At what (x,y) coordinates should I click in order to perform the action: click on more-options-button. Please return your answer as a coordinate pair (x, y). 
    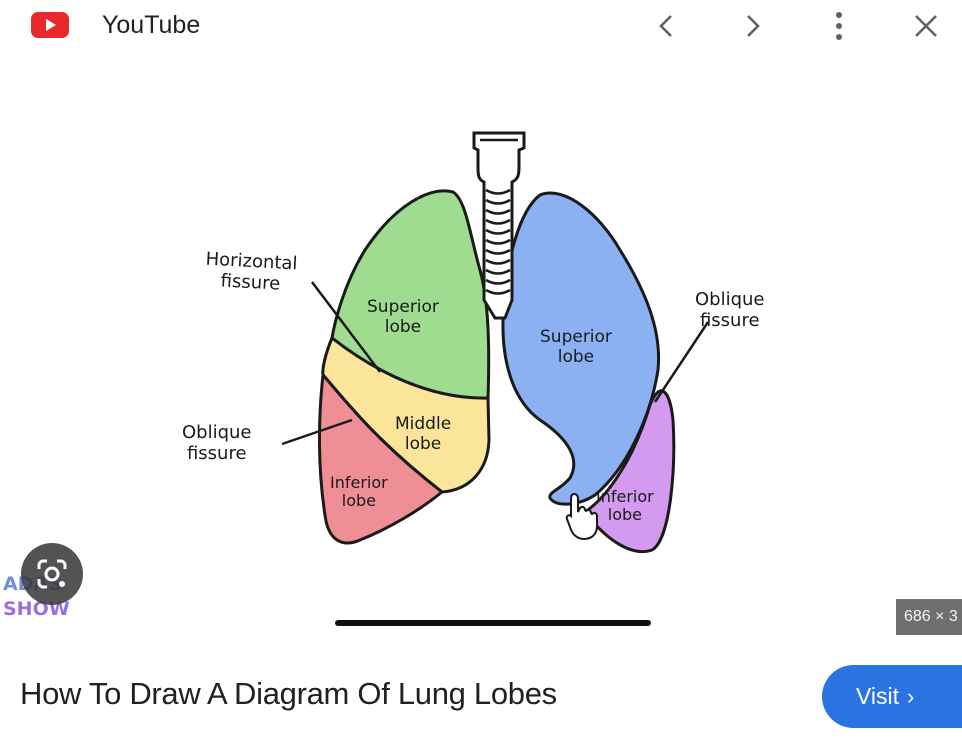
    Looking at the image, I should click on (839, 26).